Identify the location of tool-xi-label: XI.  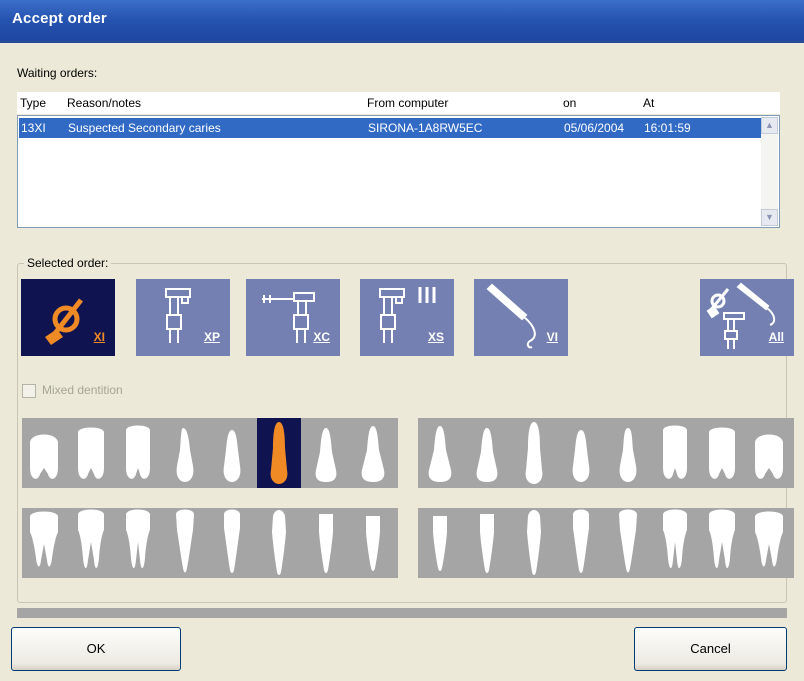
(99, 337).